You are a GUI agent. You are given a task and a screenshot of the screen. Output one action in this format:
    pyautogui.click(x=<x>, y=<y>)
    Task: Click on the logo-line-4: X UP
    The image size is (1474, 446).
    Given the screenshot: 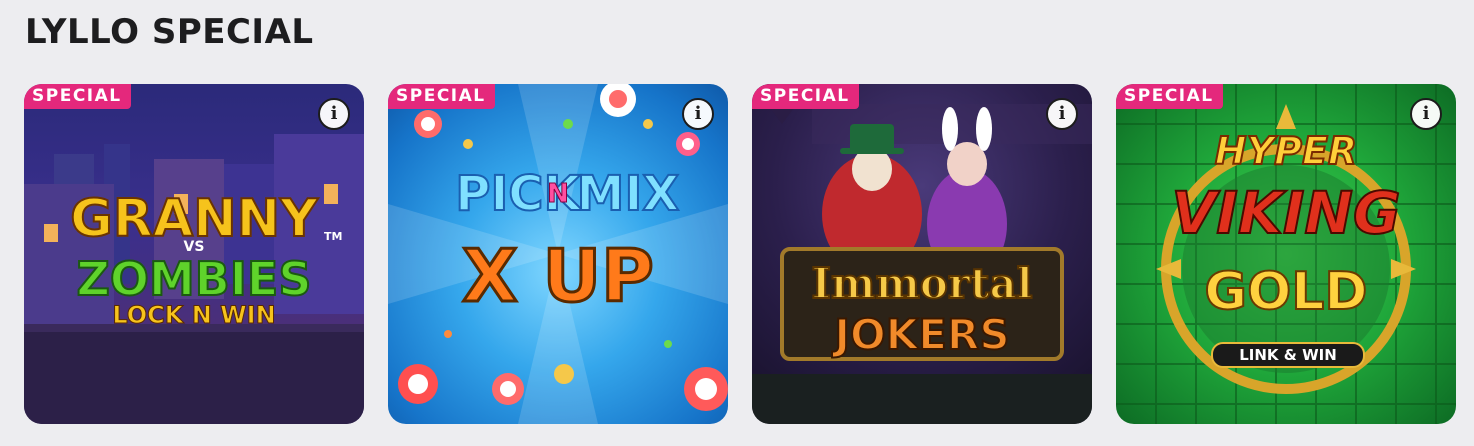 What is the action you would take?
    pyautogui.click(x=558, y=276)
    